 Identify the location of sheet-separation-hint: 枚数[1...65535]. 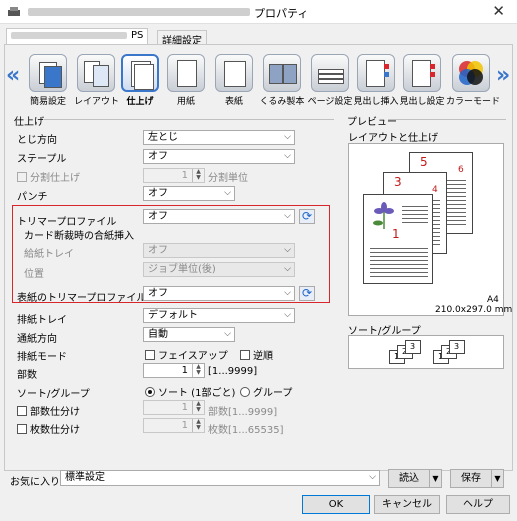
(246, 430).